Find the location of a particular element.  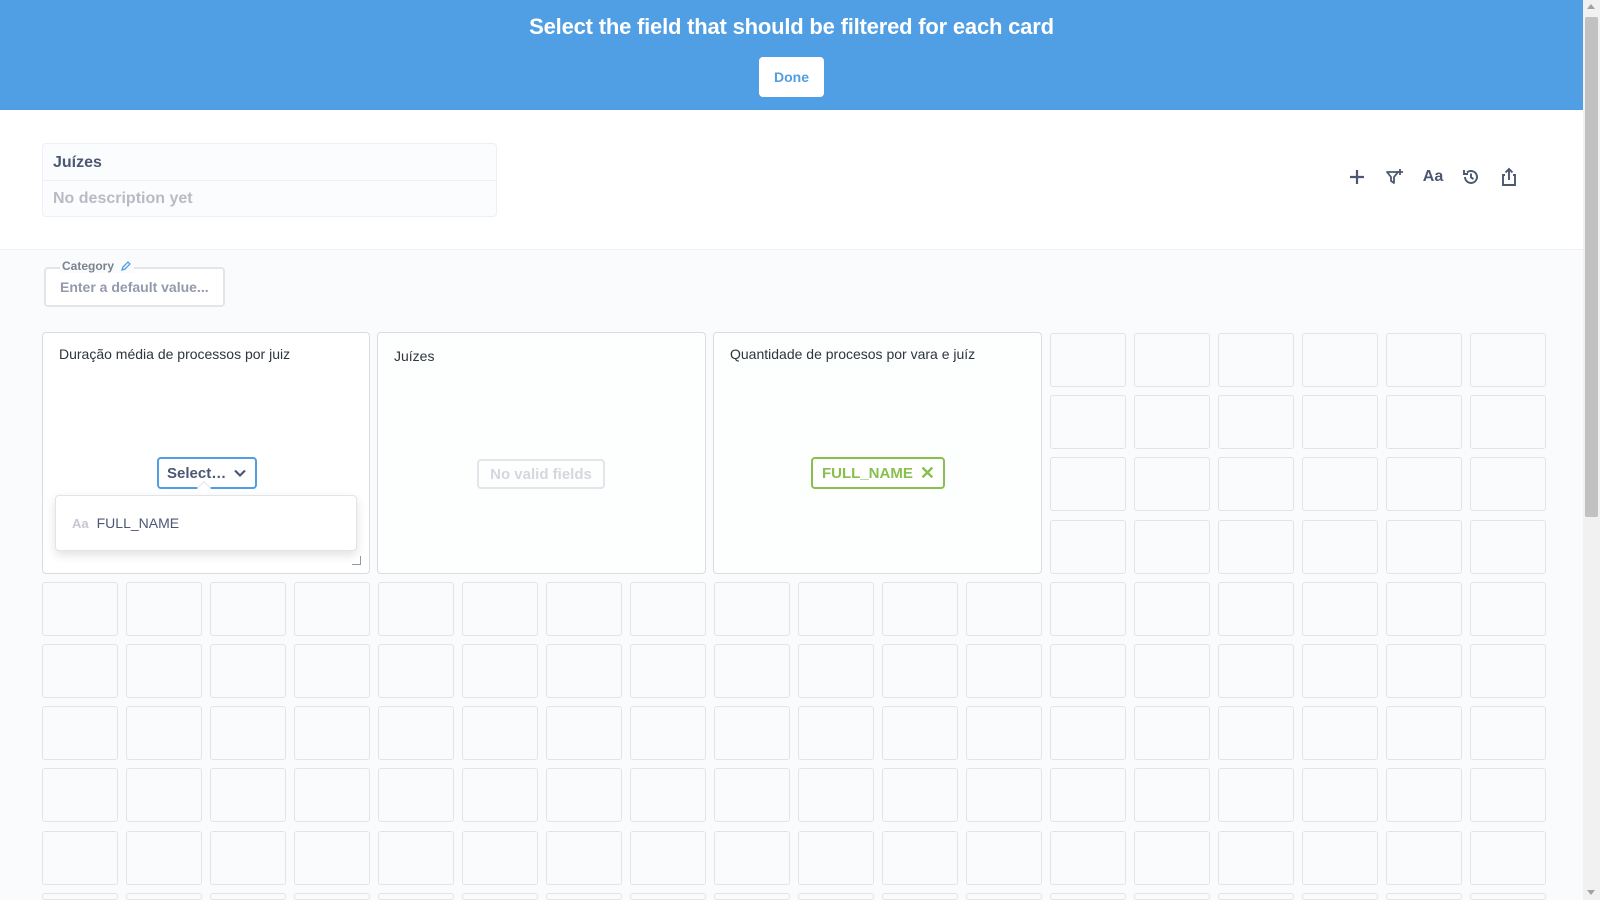

mapped-field-chip: FULL_NAME ✕ is located at coordinates (878, 473).